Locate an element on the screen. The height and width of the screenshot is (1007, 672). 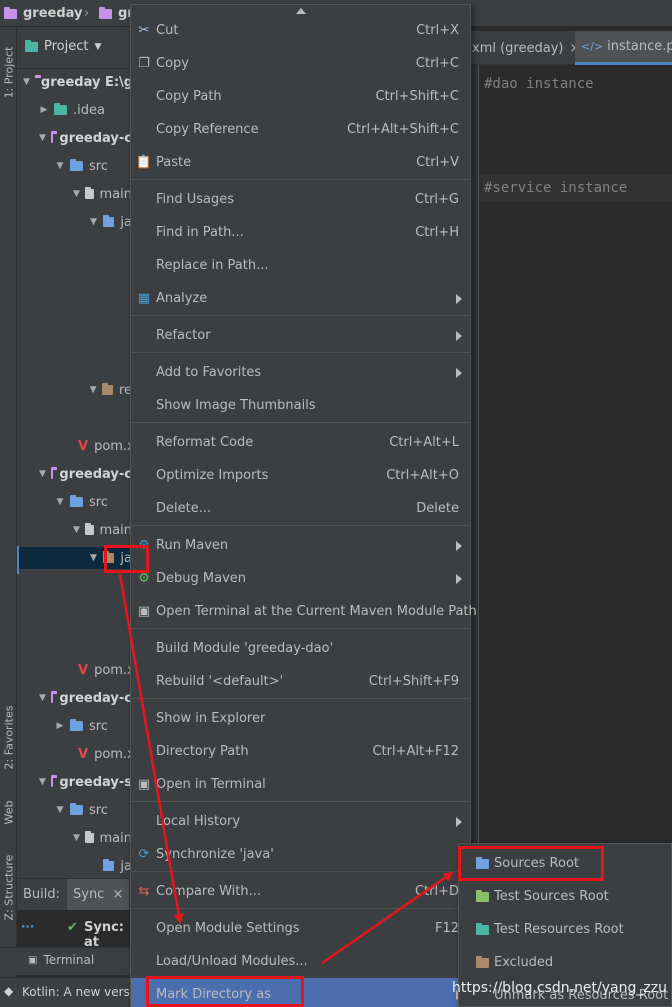
tab-terminal: ▣ Terminal is located at coordinates (61, 960).